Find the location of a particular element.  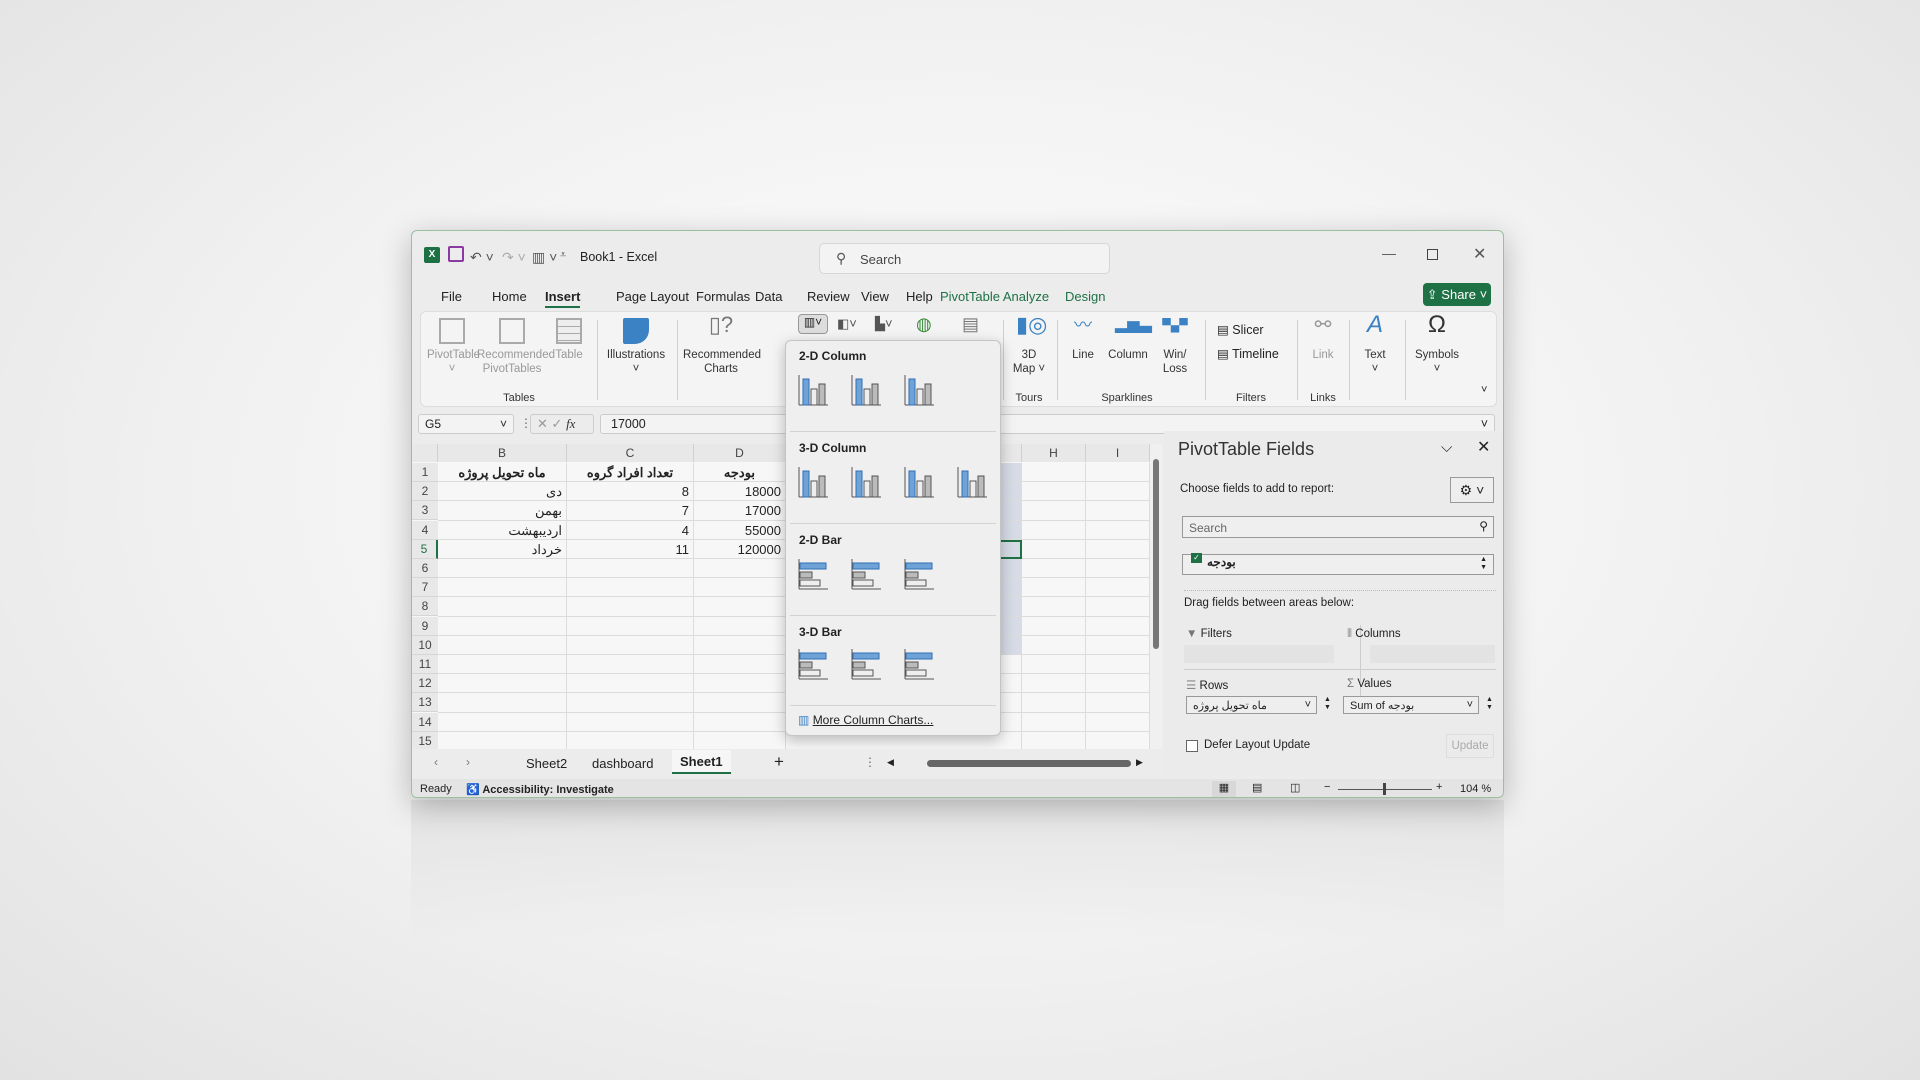

row-header: 6 is located at coordinates (425, 568).